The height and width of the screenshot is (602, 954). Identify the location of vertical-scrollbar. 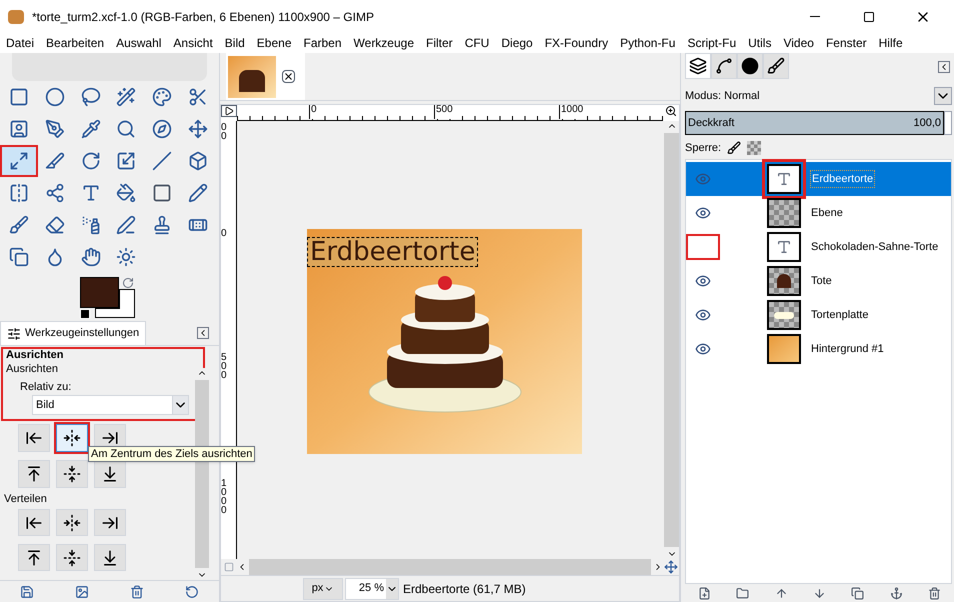
(671, 340).